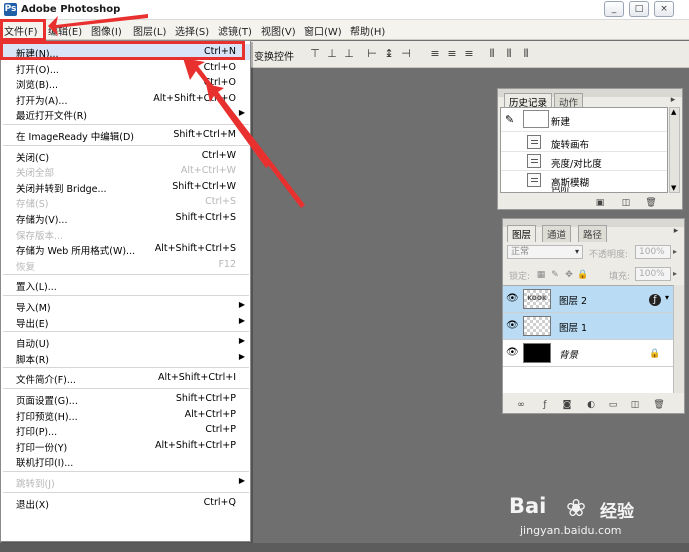 This screenshot has width=689, height=552. What do you see at coordinates (576, 508) in the screenshot?
I see `baidu-paw-icon: ❀` at bounding box center [576, 508].